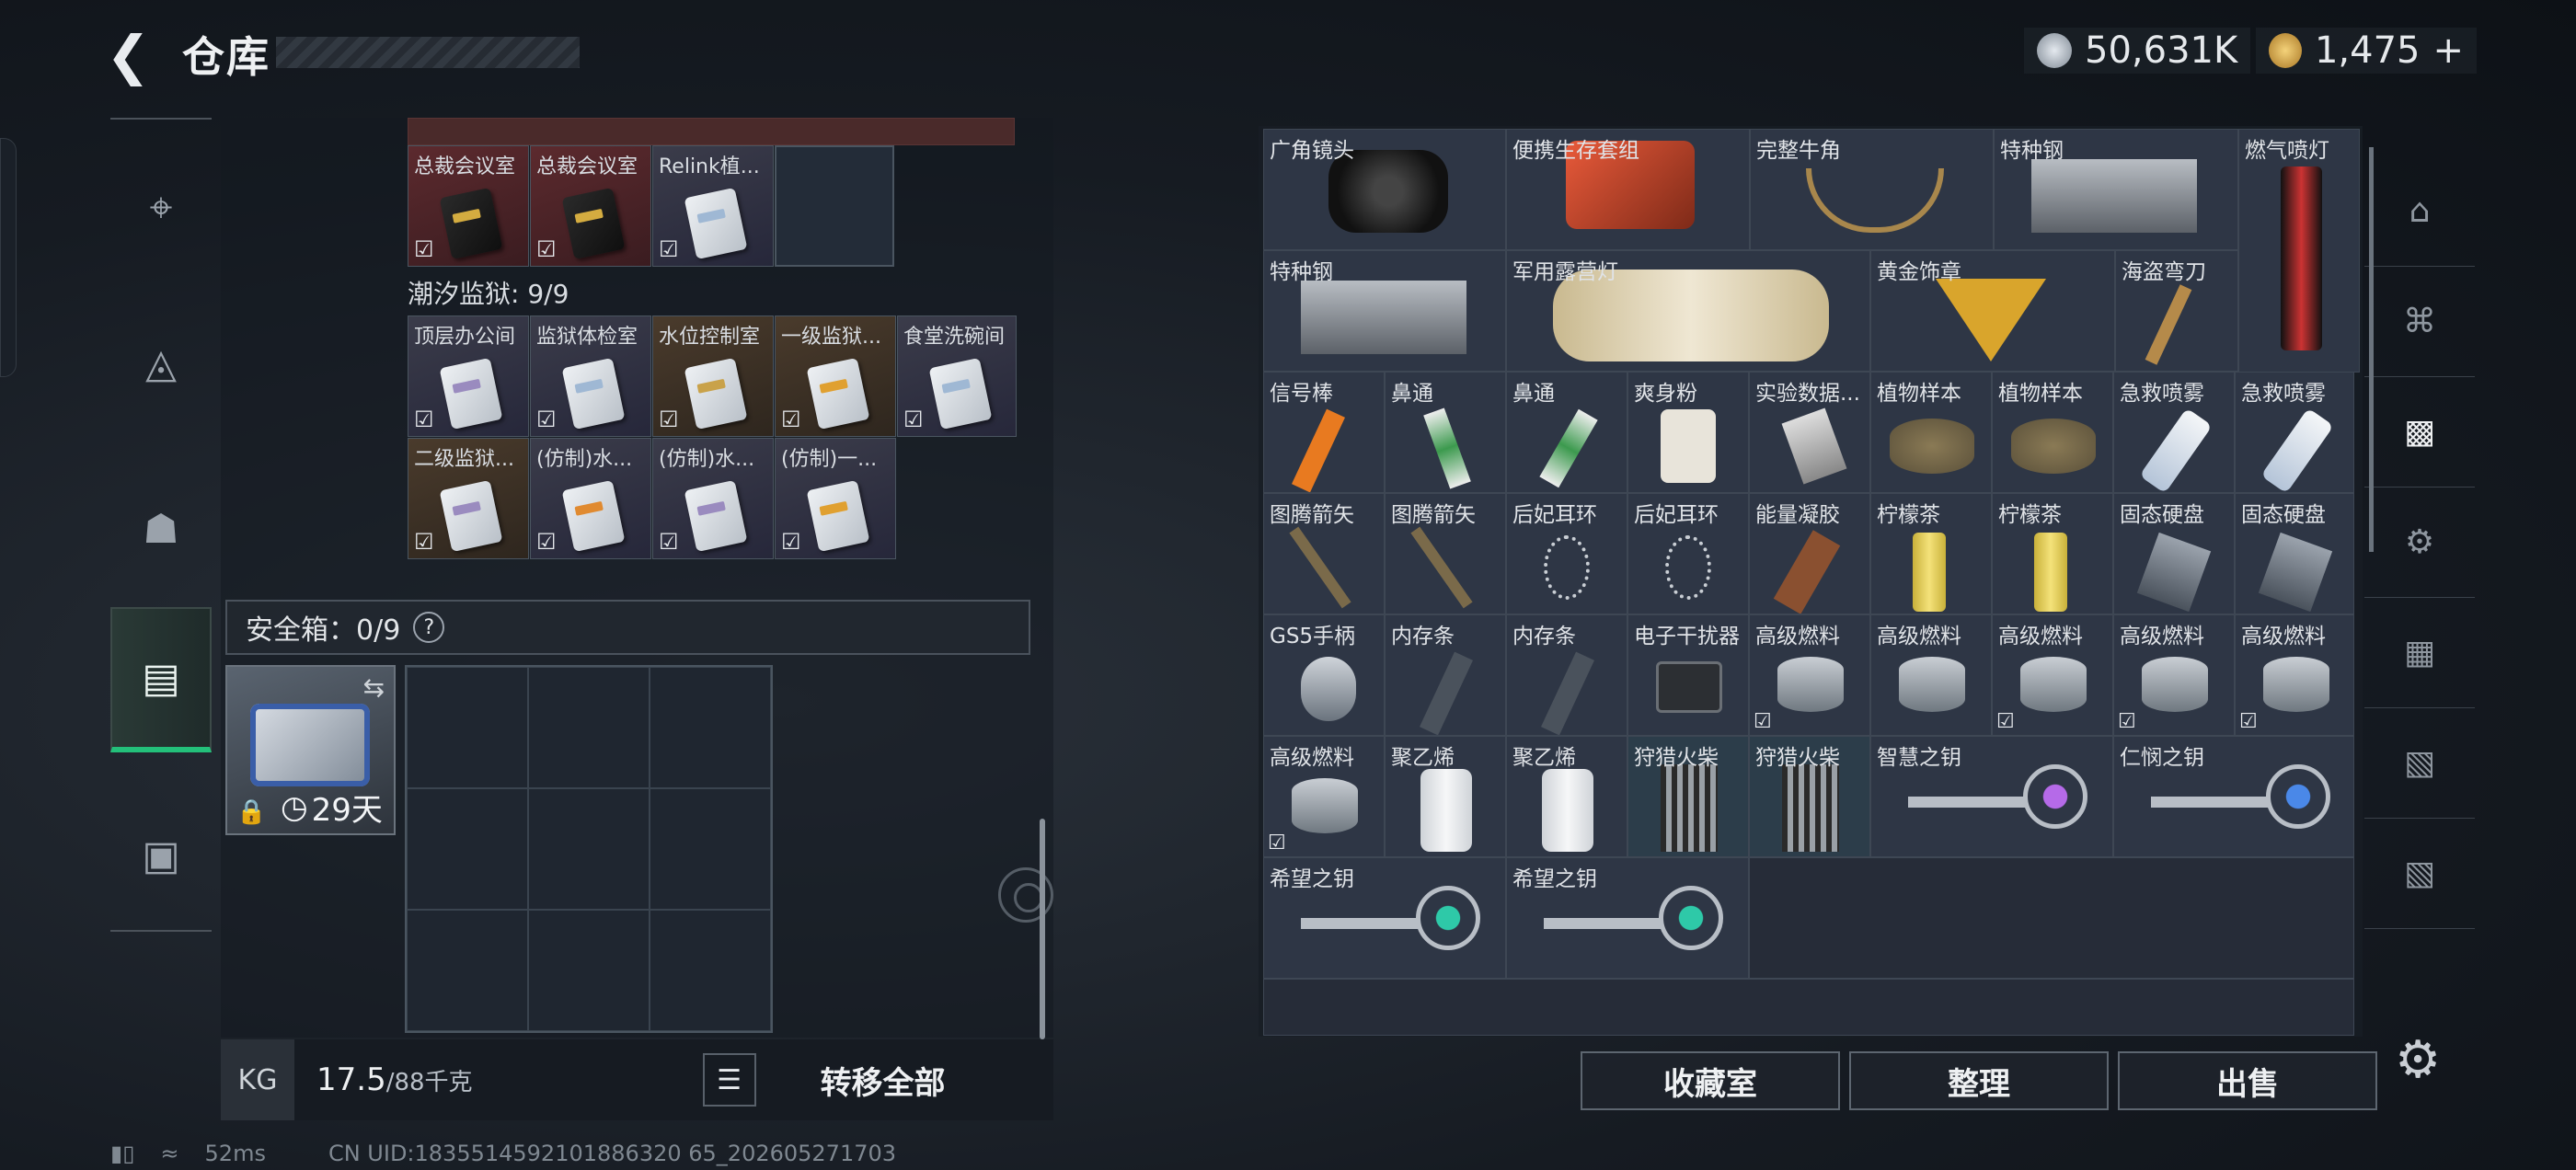 This screenshot has width=2576, height=1170. Describe the element at coordinates (834, 206) in the screenshot. I see `empty-slot` at that location.